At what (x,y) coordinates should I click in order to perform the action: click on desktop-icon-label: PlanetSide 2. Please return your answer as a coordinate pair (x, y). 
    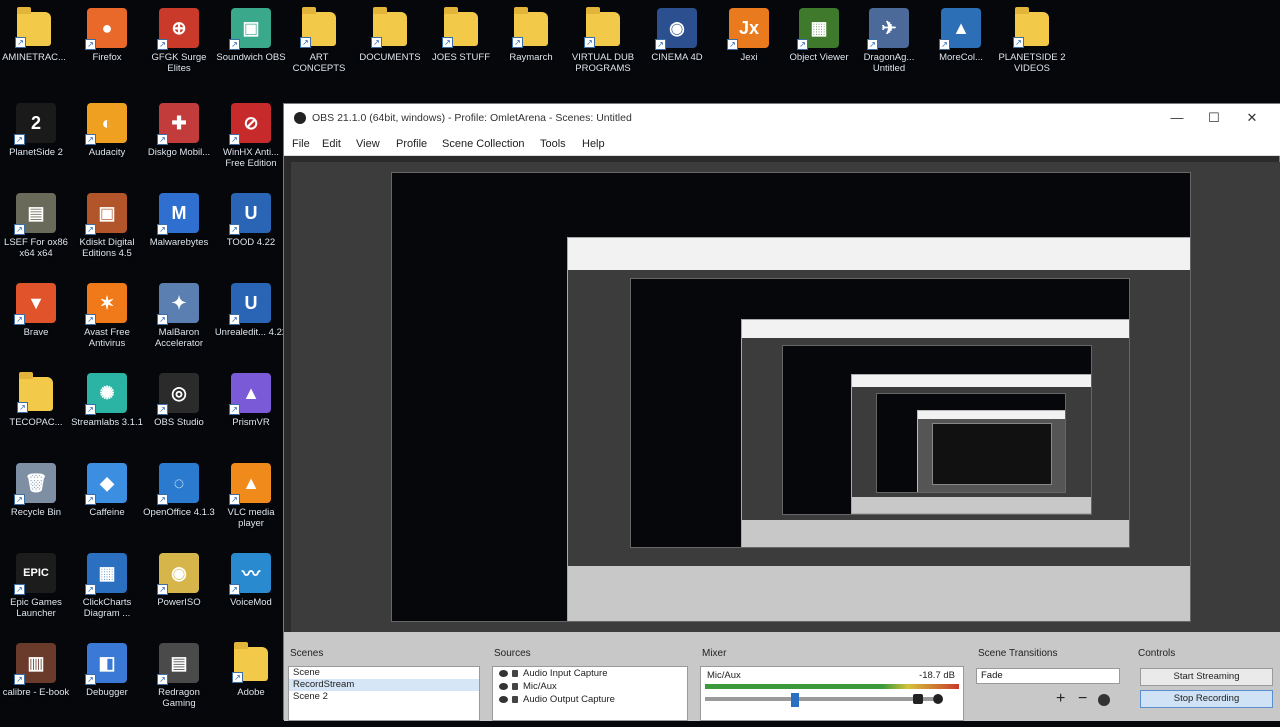
    Looking at the image, I should click on (36, 152).